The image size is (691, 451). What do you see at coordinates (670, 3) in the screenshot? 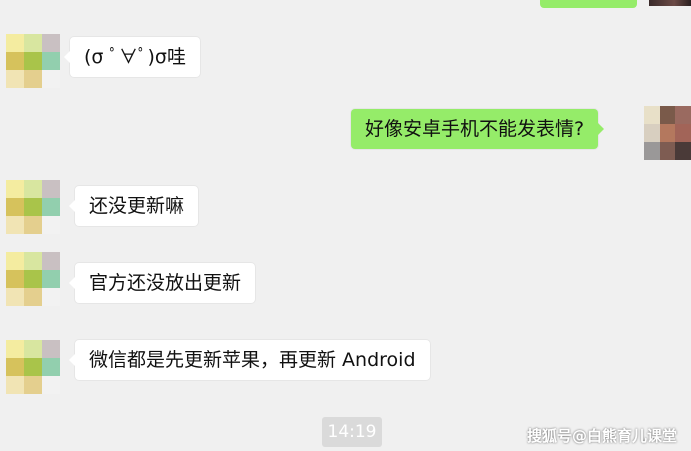
I see `self-avatar-top` at bounding box center [670, 3].